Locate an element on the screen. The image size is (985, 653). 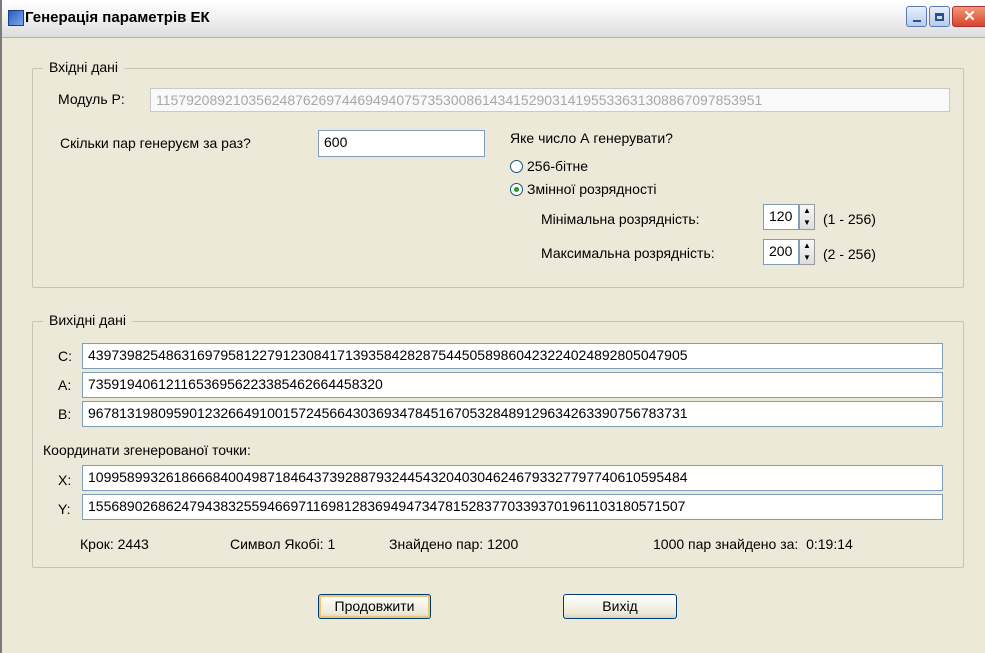
min-bits-label: Мінімальна розрядність: is located at coordinates (620, 219).